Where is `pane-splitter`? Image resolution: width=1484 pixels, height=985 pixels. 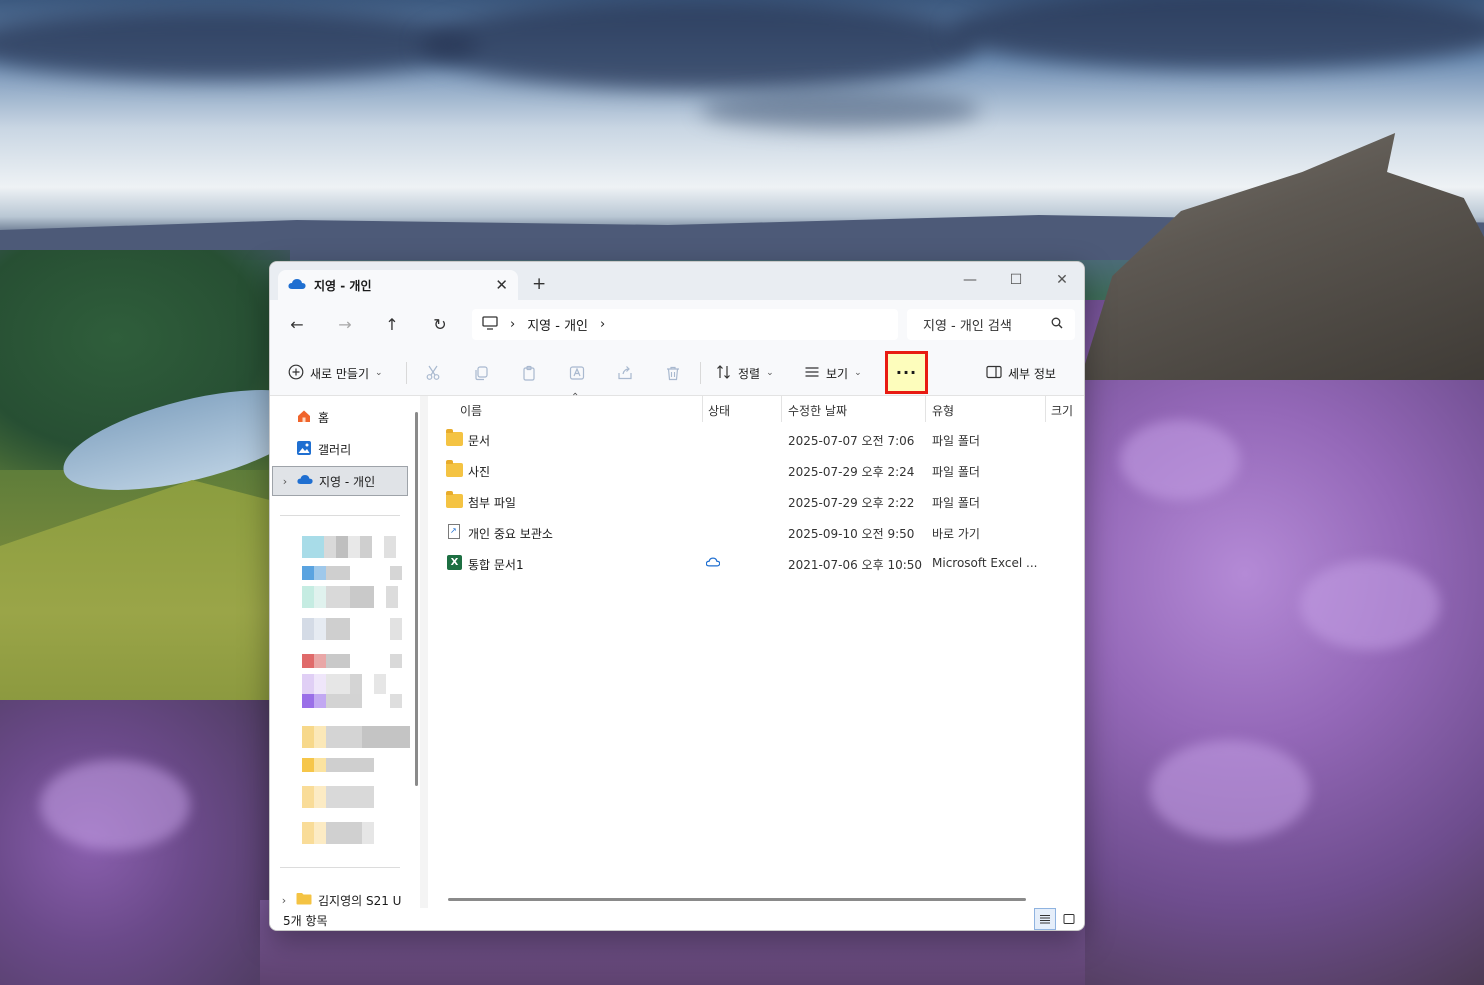 pane-splitter is located at coordinates (424, 653).